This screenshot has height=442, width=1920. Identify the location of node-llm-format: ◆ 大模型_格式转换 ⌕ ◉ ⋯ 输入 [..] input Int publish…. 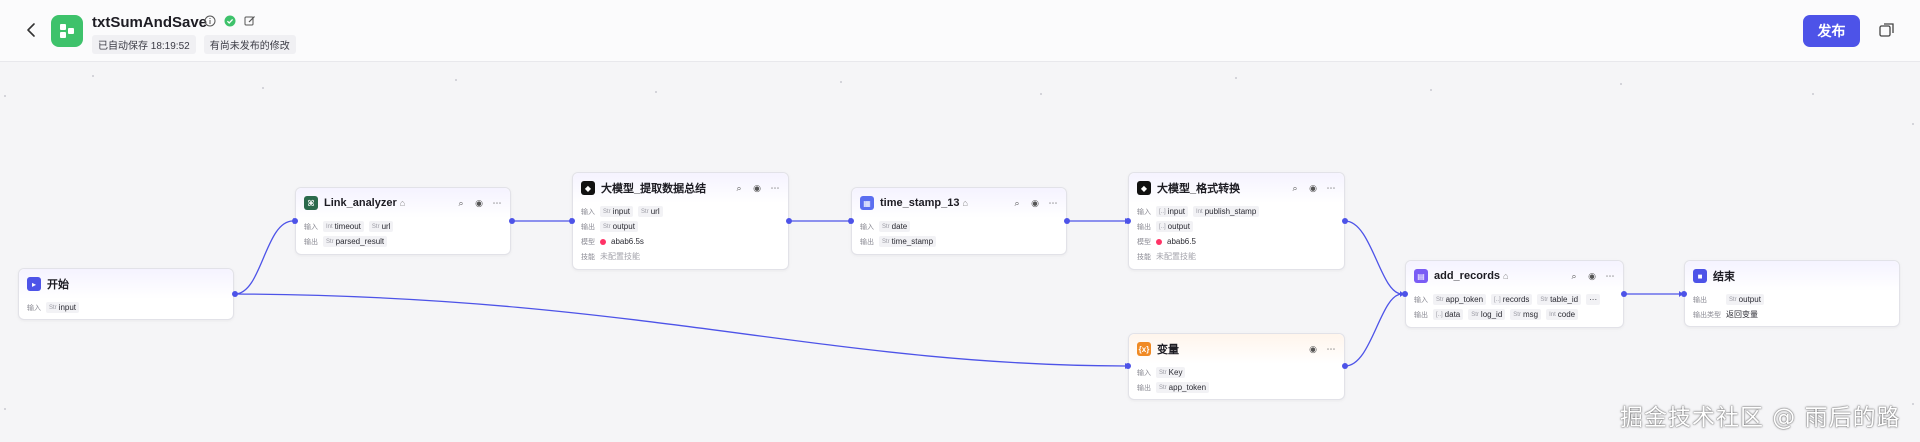
(1236, 221).